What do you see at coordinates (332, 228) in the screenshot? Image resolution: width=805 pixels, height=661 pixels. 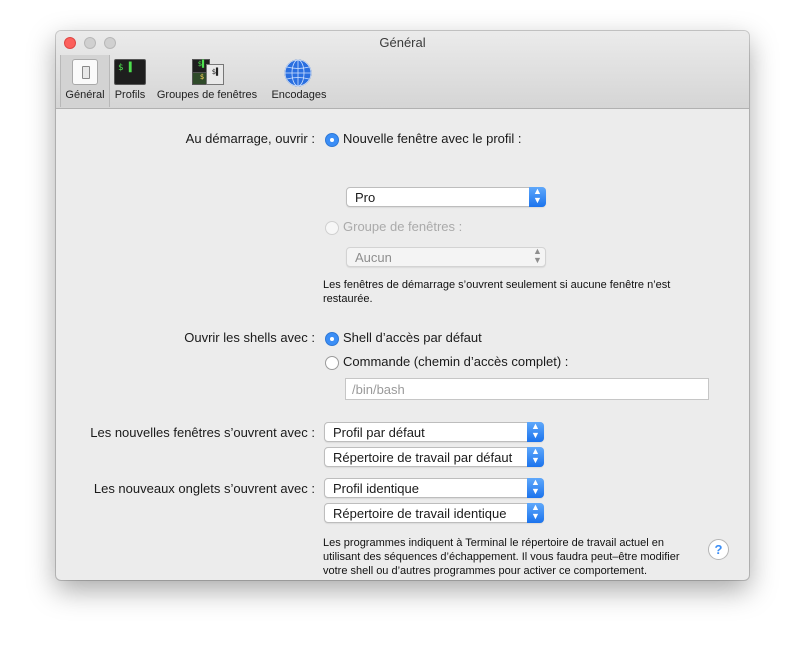 I see `radio-window-group` at bounding box center [332, 228].